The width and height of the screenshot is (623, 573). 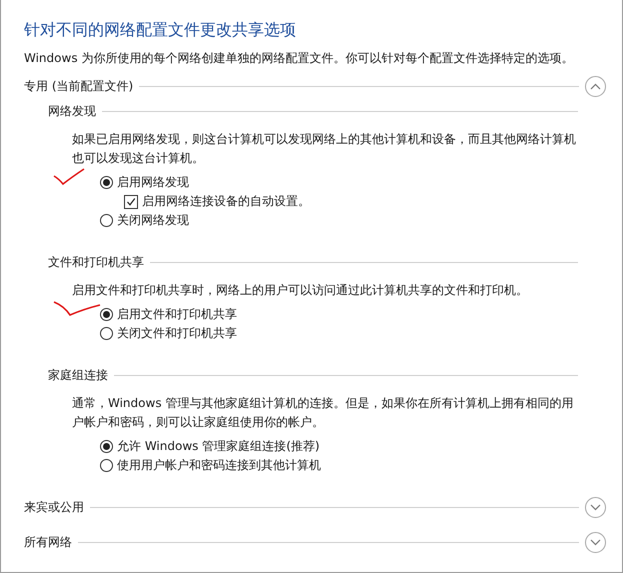 I want to click on radio-label: 关闭文件和打印机共享, so click(x=177, y=333).